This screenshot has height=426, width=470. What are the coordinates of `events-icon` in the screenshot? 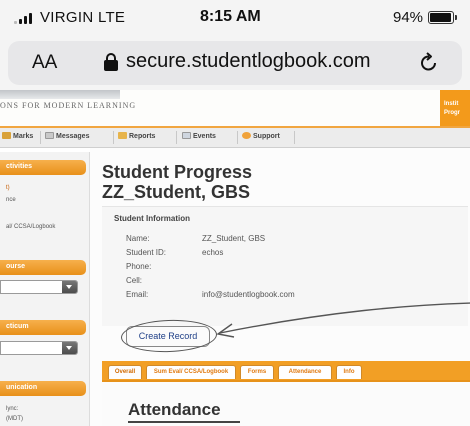 It's located at (186, 135).